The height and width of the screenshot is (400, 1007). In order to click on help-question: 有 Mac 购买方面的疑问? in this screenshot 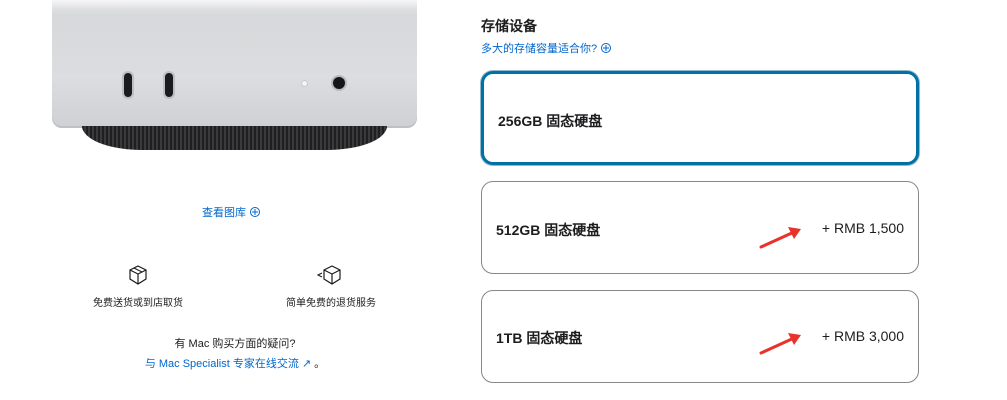, I will do `click(235, 344)`.